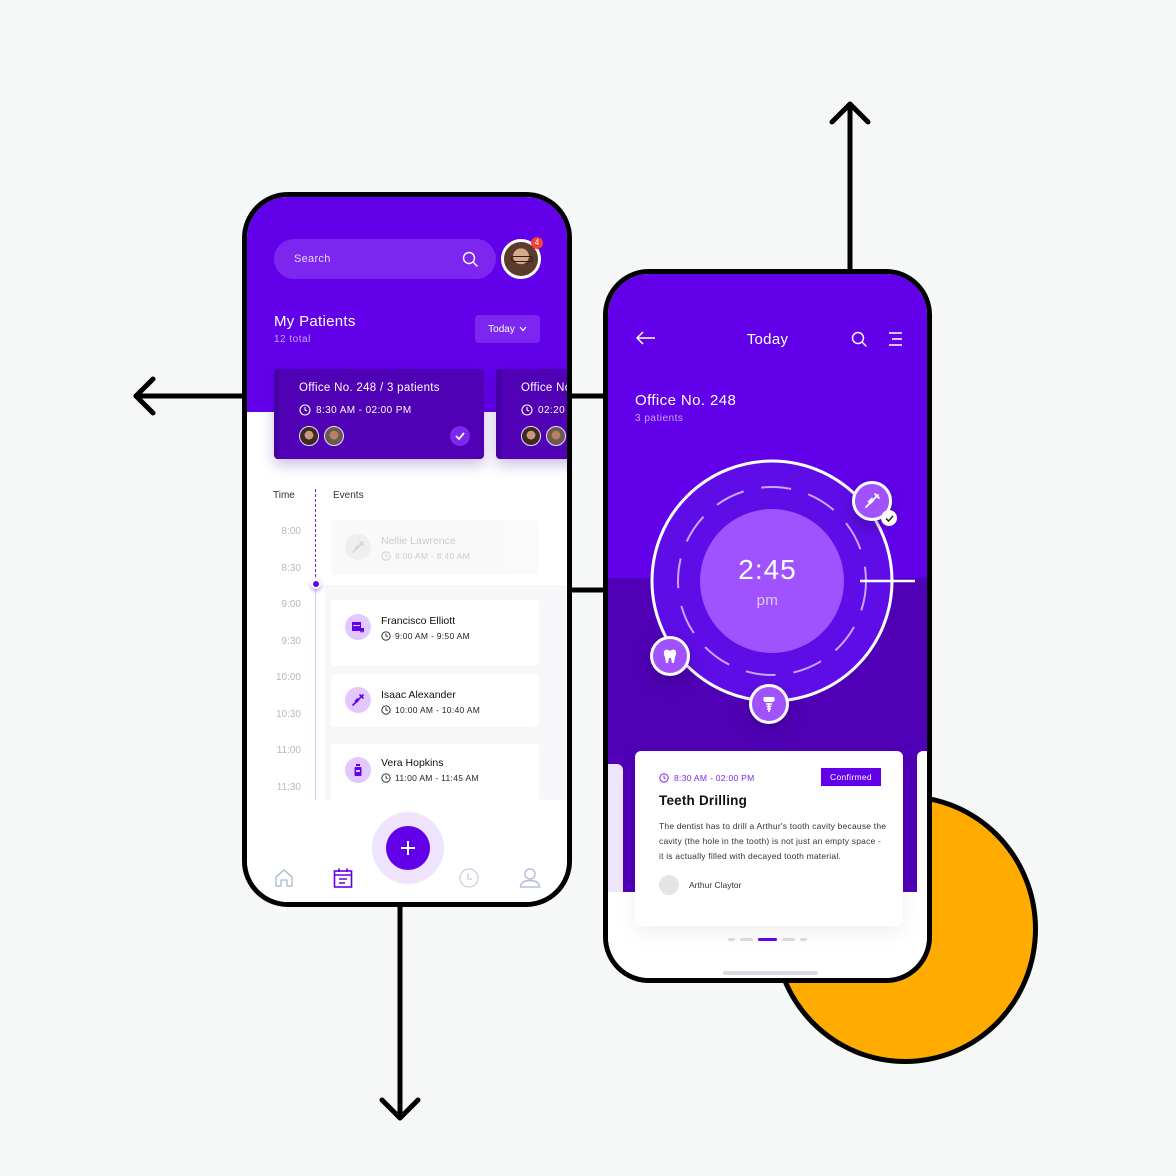 The width and height of the screenshot is (1176, 1176). What do you see at coordinates (288, 714) in the screenshot?
I see `time-label: 10:30` at bounding box center [288, 714].